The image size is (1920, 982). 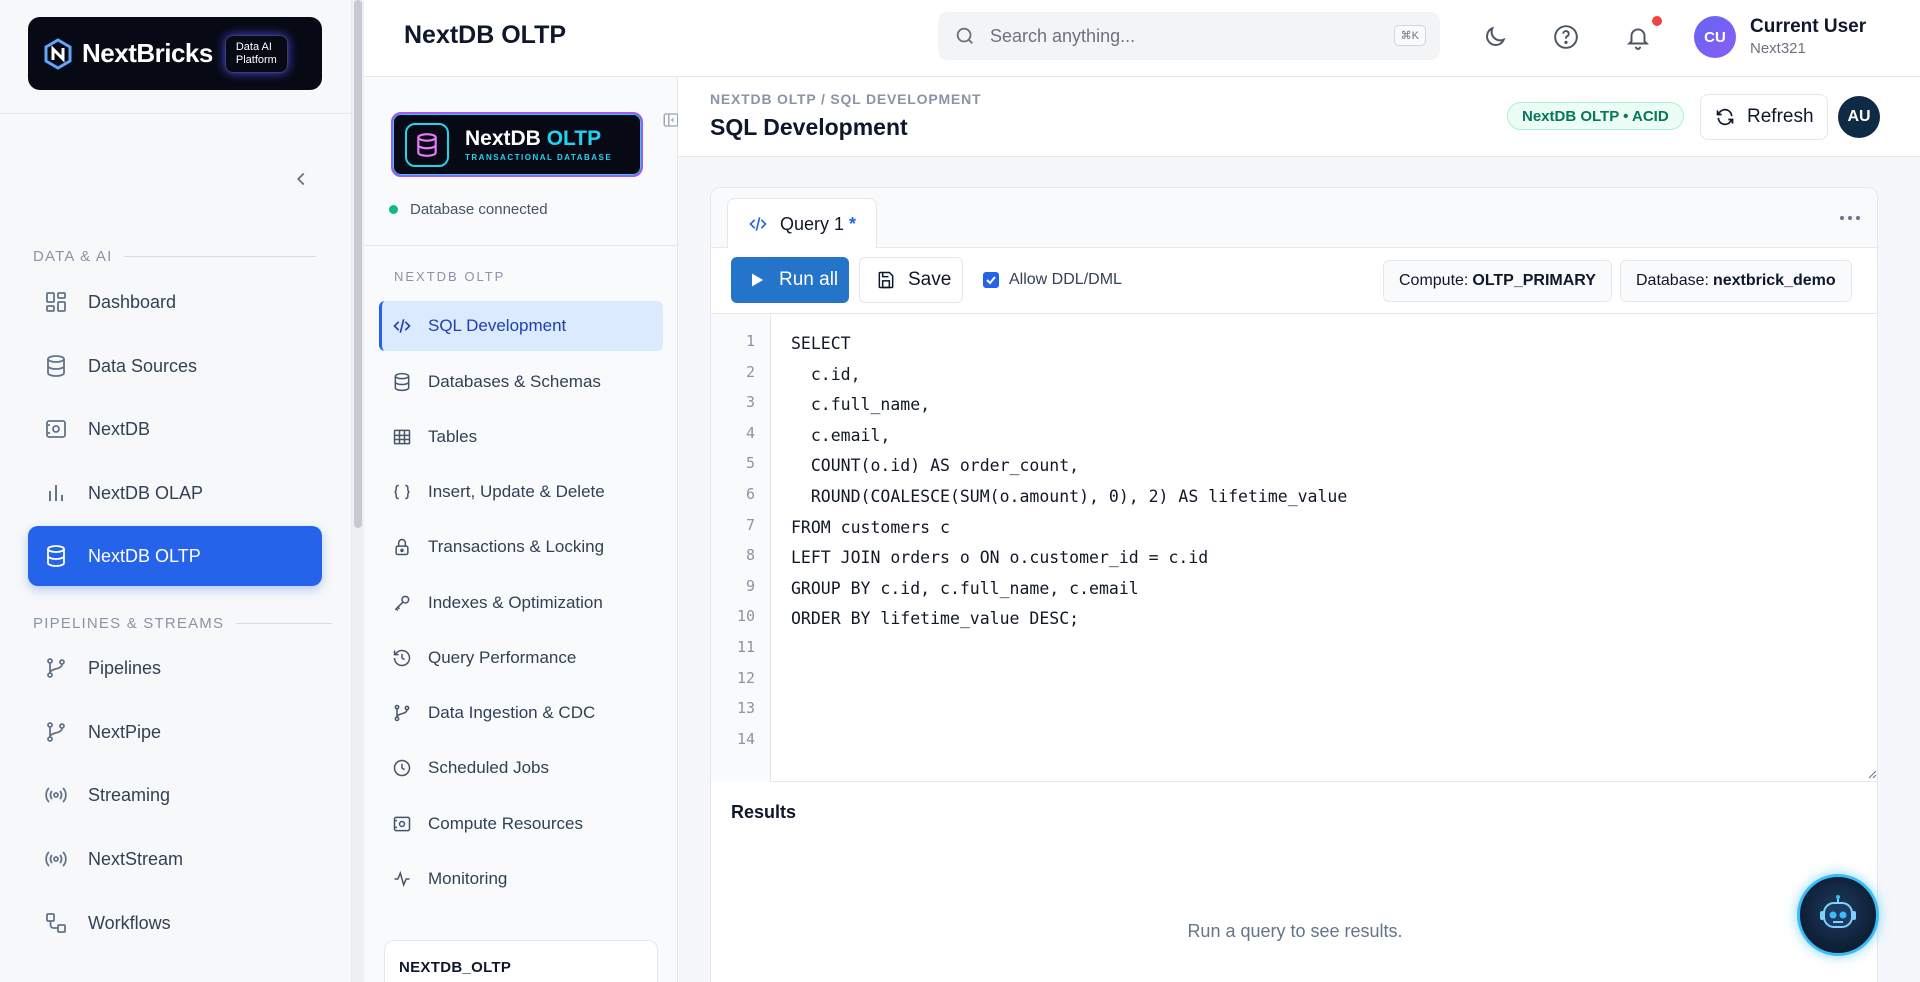 I want to click on sidebar-item-nextdb-oltp: NextDB OLTP, so click(x=175, y=556).